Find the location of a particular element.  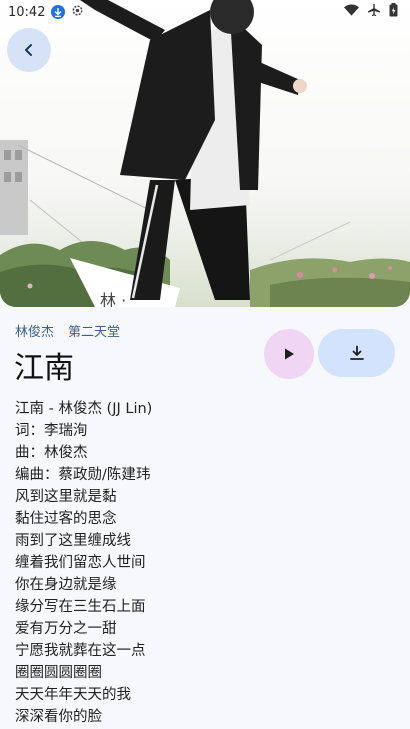

wifi-icon is located at coordinates (351, 12).